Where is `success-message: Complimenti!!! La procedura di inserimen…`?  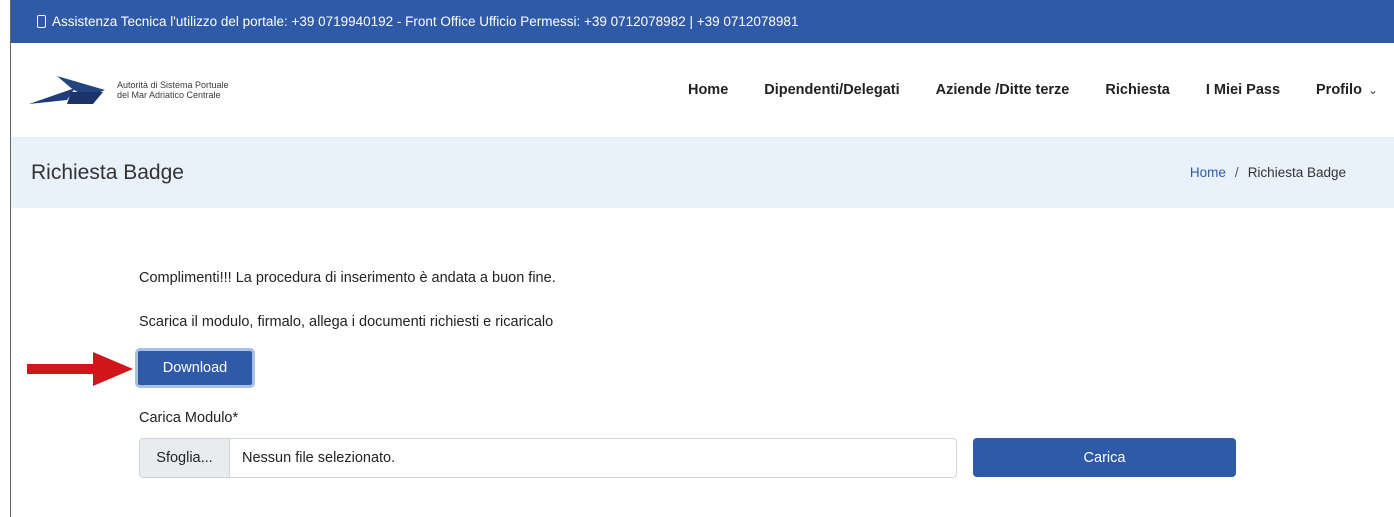 success-message: Complimenti!!! La procedura di inserimen… is located at coordinates (347, 278).